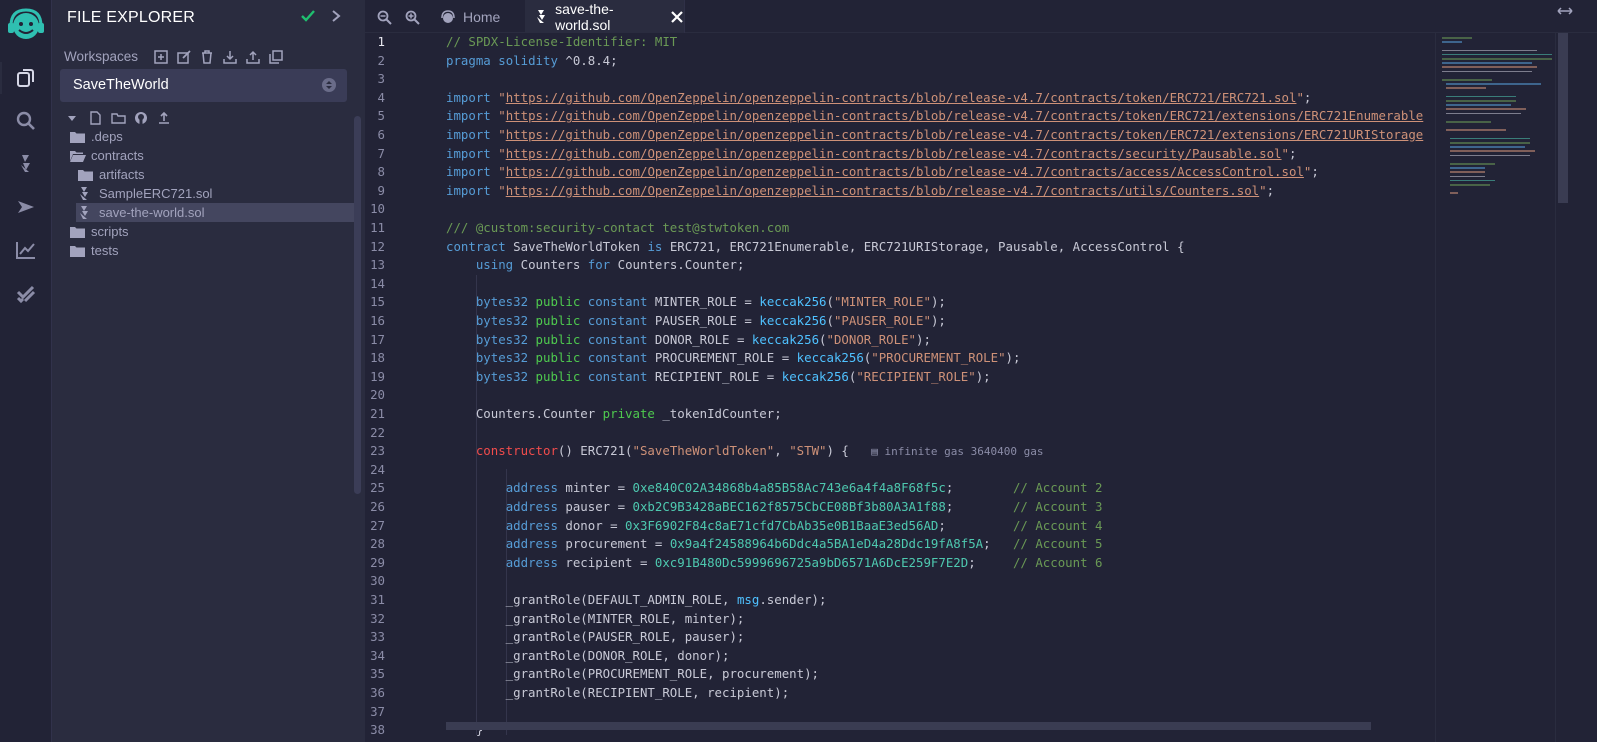  Describe the element at coordinates (203, 85) in the screenshot. I see `workspace-select: SaveTheWorld` at that location.